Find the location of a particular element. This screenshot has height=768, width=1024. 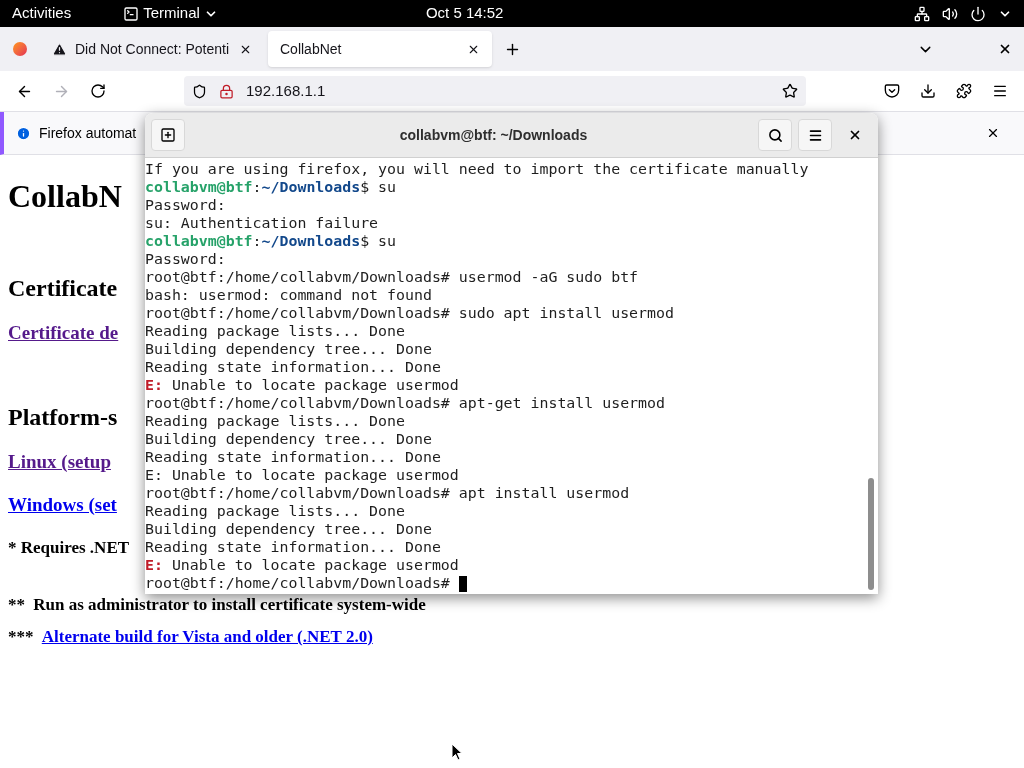

volume-icon is located at coordinates (950, 13).